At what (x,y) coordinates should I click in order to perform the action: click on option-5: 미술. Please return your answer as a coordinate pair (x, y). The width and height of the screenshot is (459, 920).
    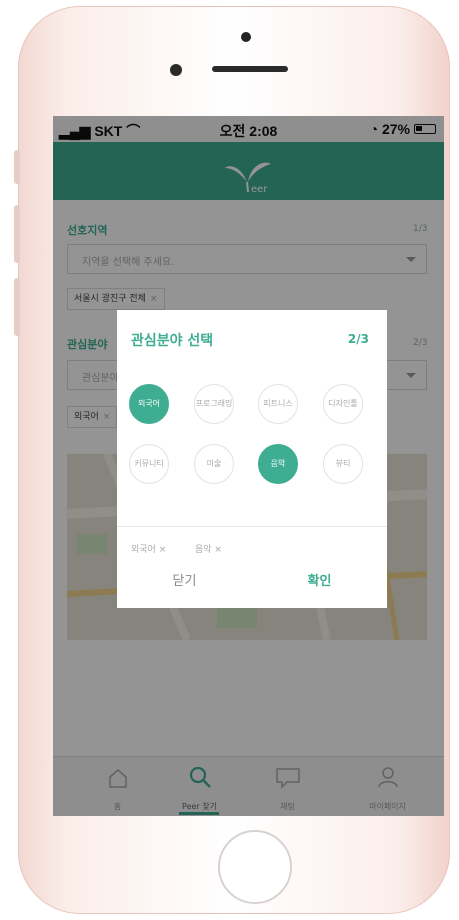
    Looking at the image, I should click on (214, 464).